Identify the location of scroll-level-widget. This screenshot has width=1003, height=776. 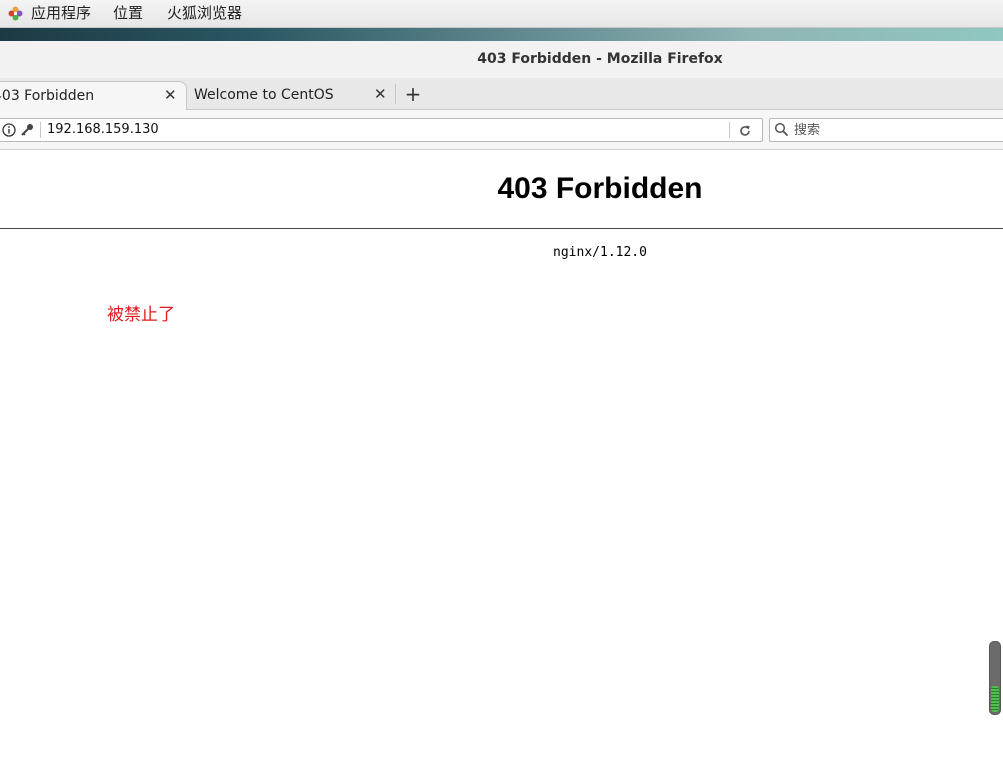
(995, 678).